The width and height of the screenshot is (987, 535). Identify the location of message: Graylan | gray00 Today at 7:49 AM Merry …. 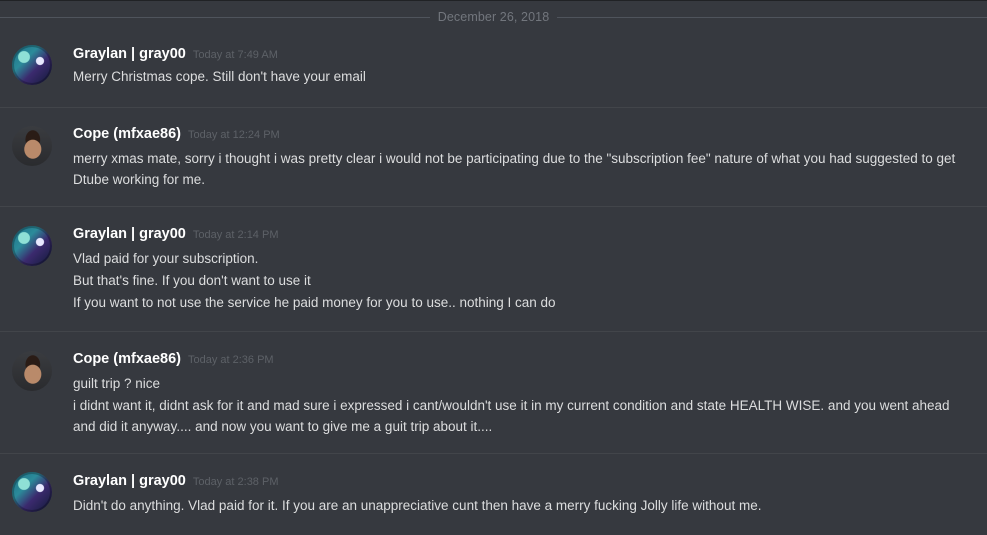
(493, 71).